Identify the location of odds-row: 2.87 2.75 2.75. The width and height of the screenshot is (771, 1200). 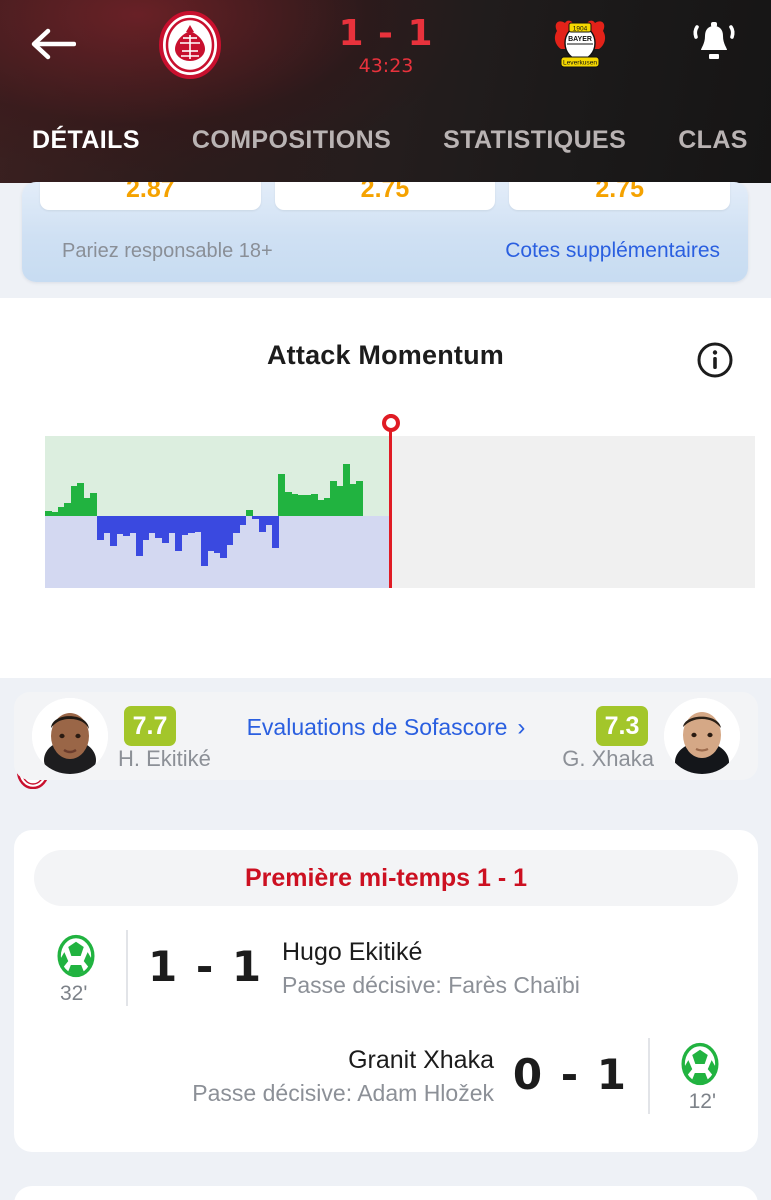
(385, 196).